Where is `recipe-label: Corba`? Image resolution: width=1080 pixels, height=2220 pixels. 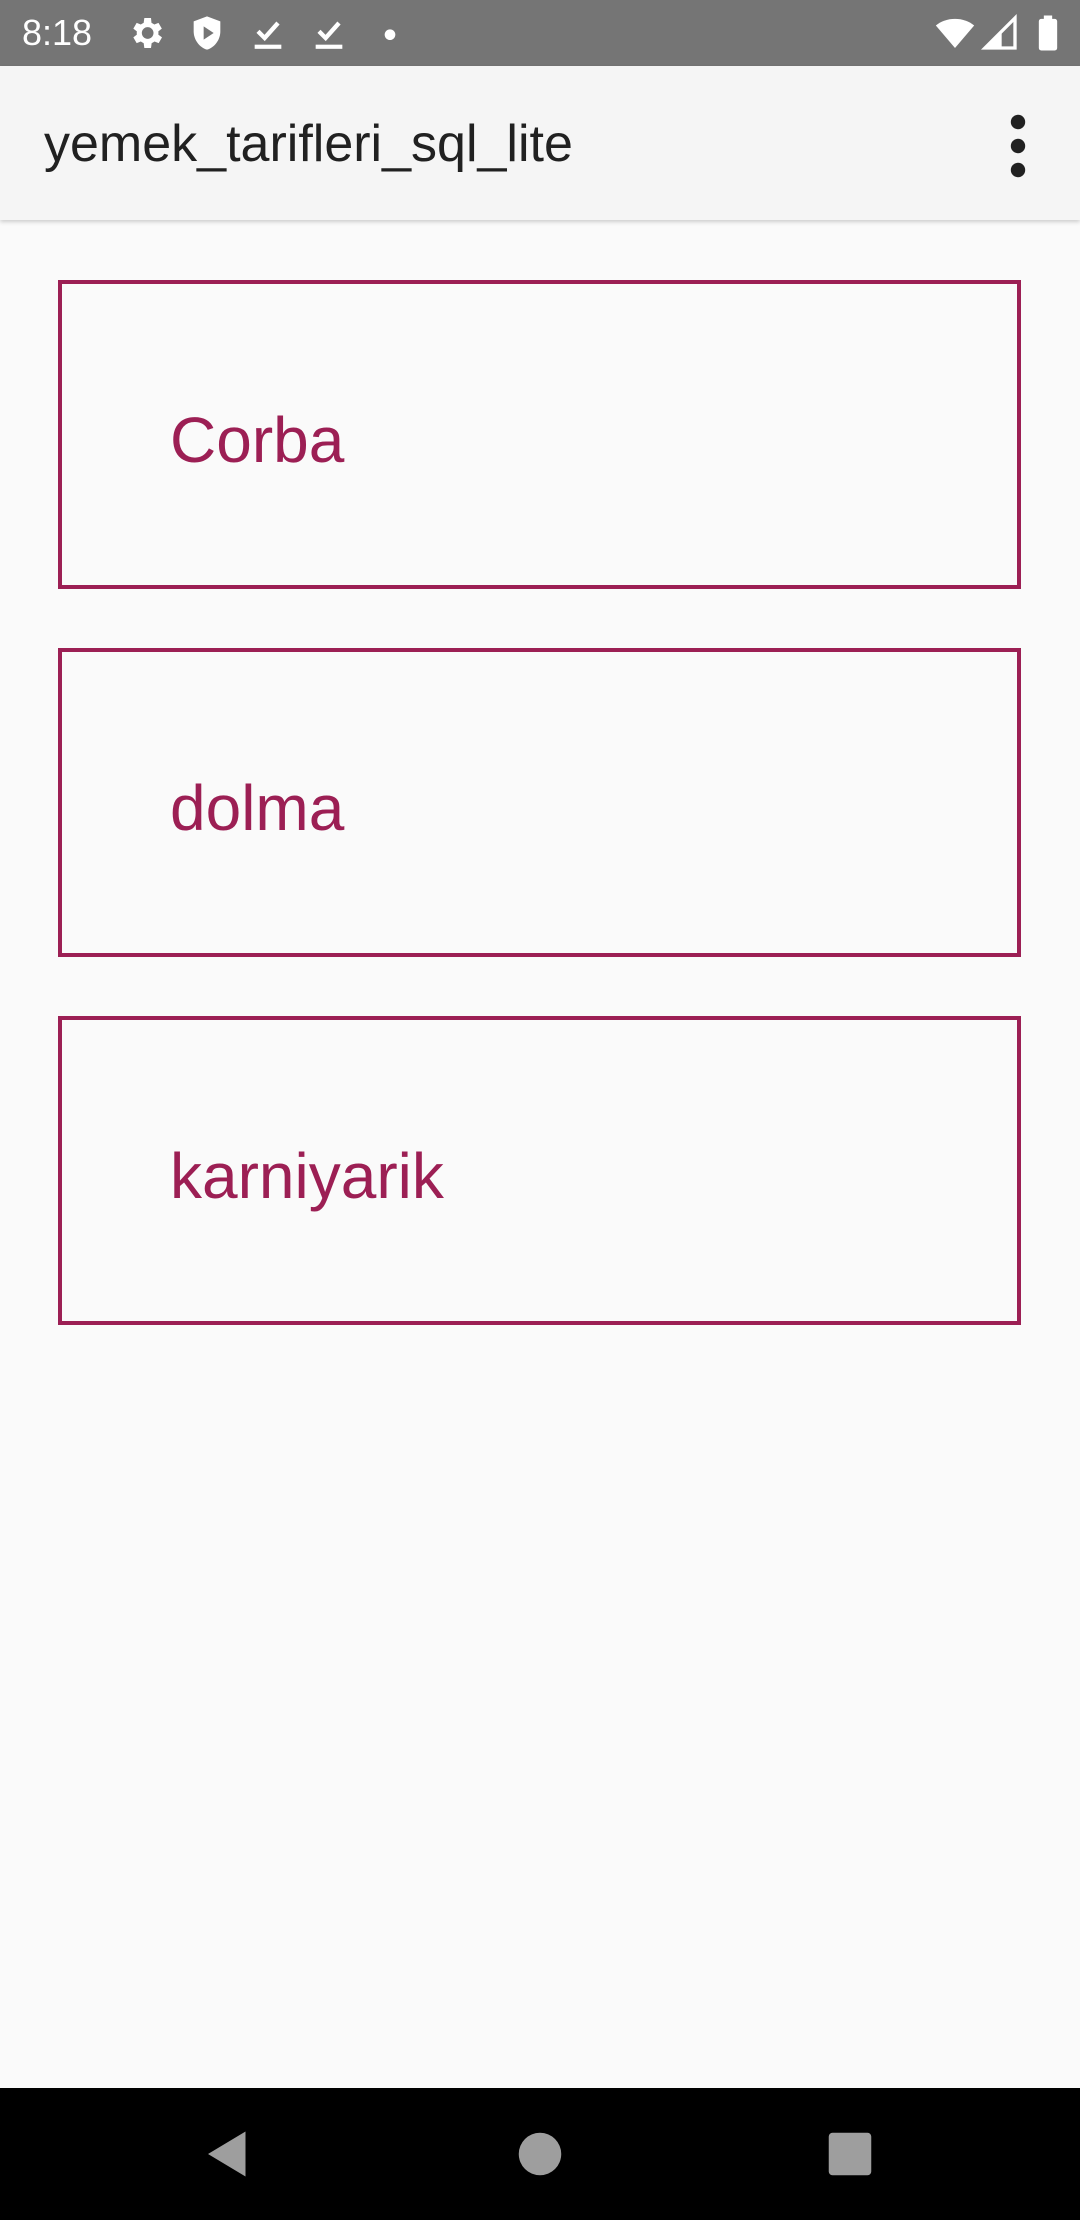
recipe-label: Corba is located at coordinates (257, 440).